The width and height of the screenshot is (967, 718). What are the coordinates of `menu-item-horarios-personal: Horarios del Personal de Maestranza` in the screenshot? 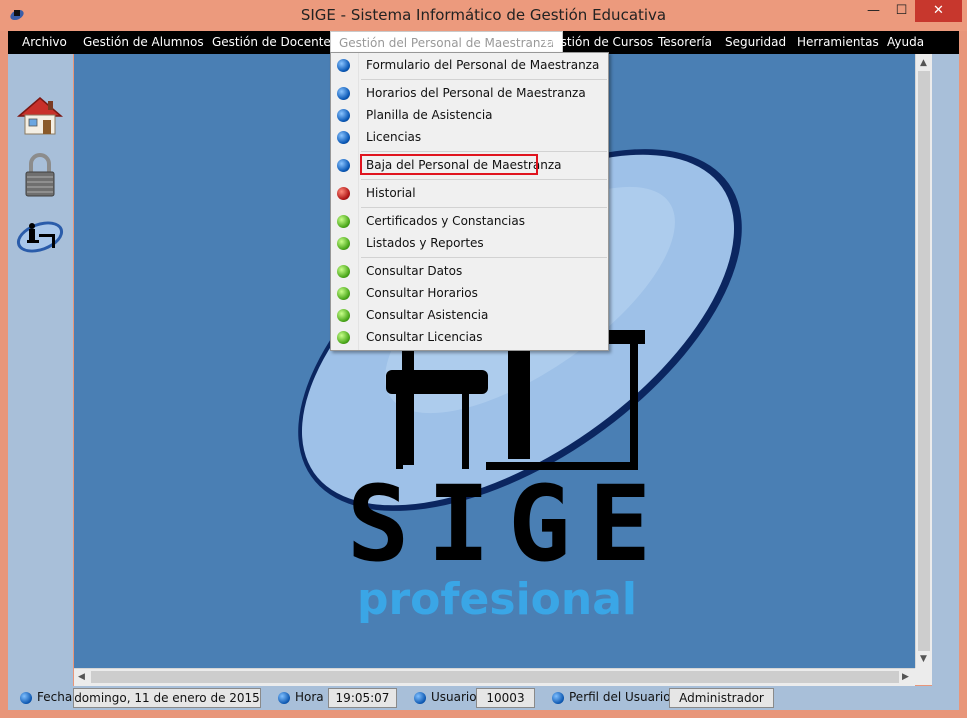 It's located at (469, 93).